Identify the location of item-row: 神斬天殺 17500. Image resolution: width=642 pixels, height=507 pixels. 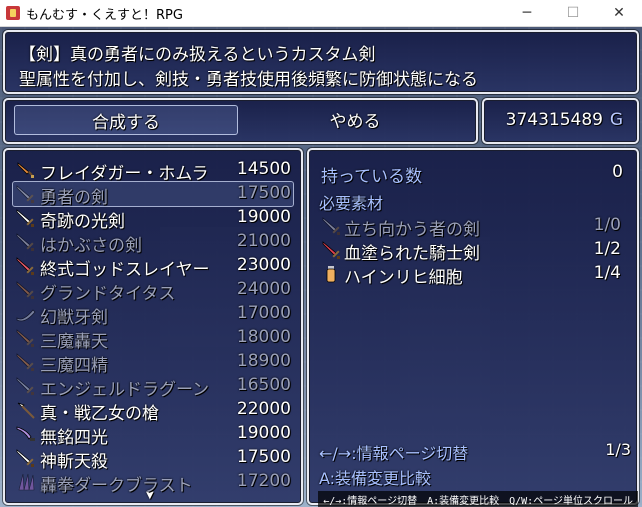
(153, 459).